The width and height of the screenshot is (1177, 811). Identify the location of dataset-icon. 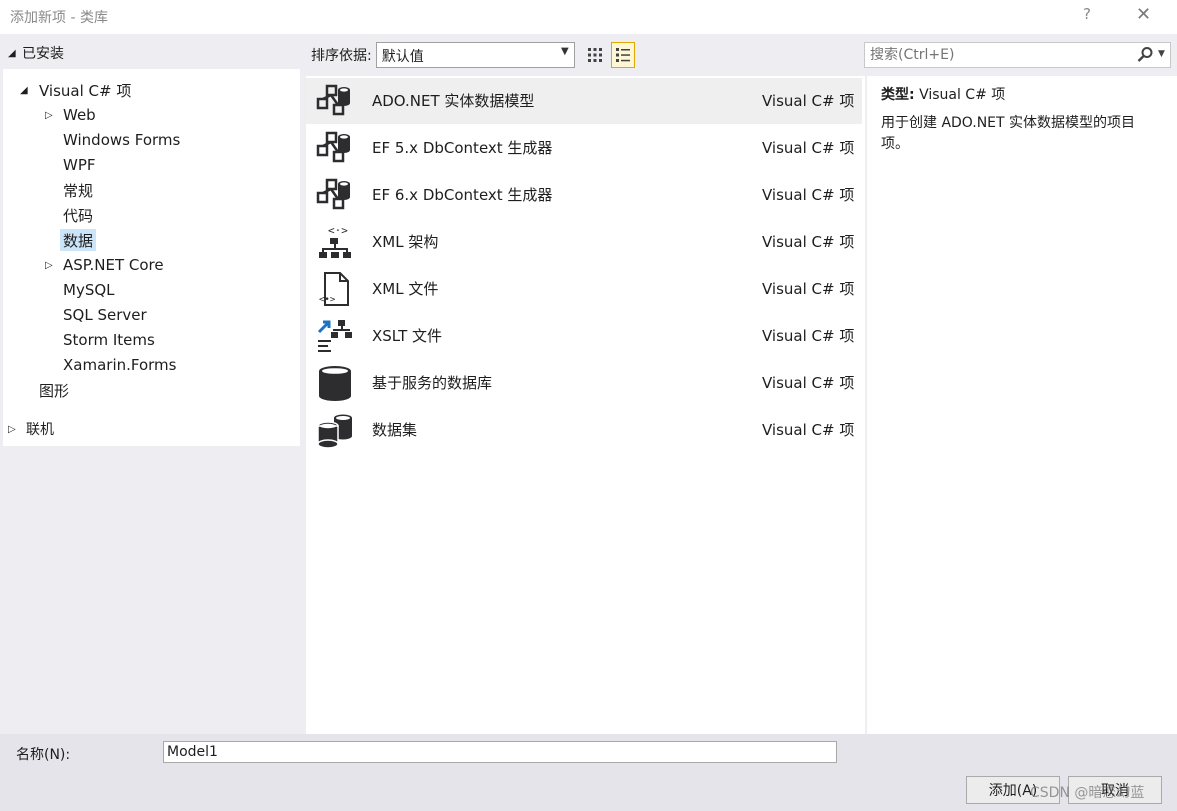
(335, 430).